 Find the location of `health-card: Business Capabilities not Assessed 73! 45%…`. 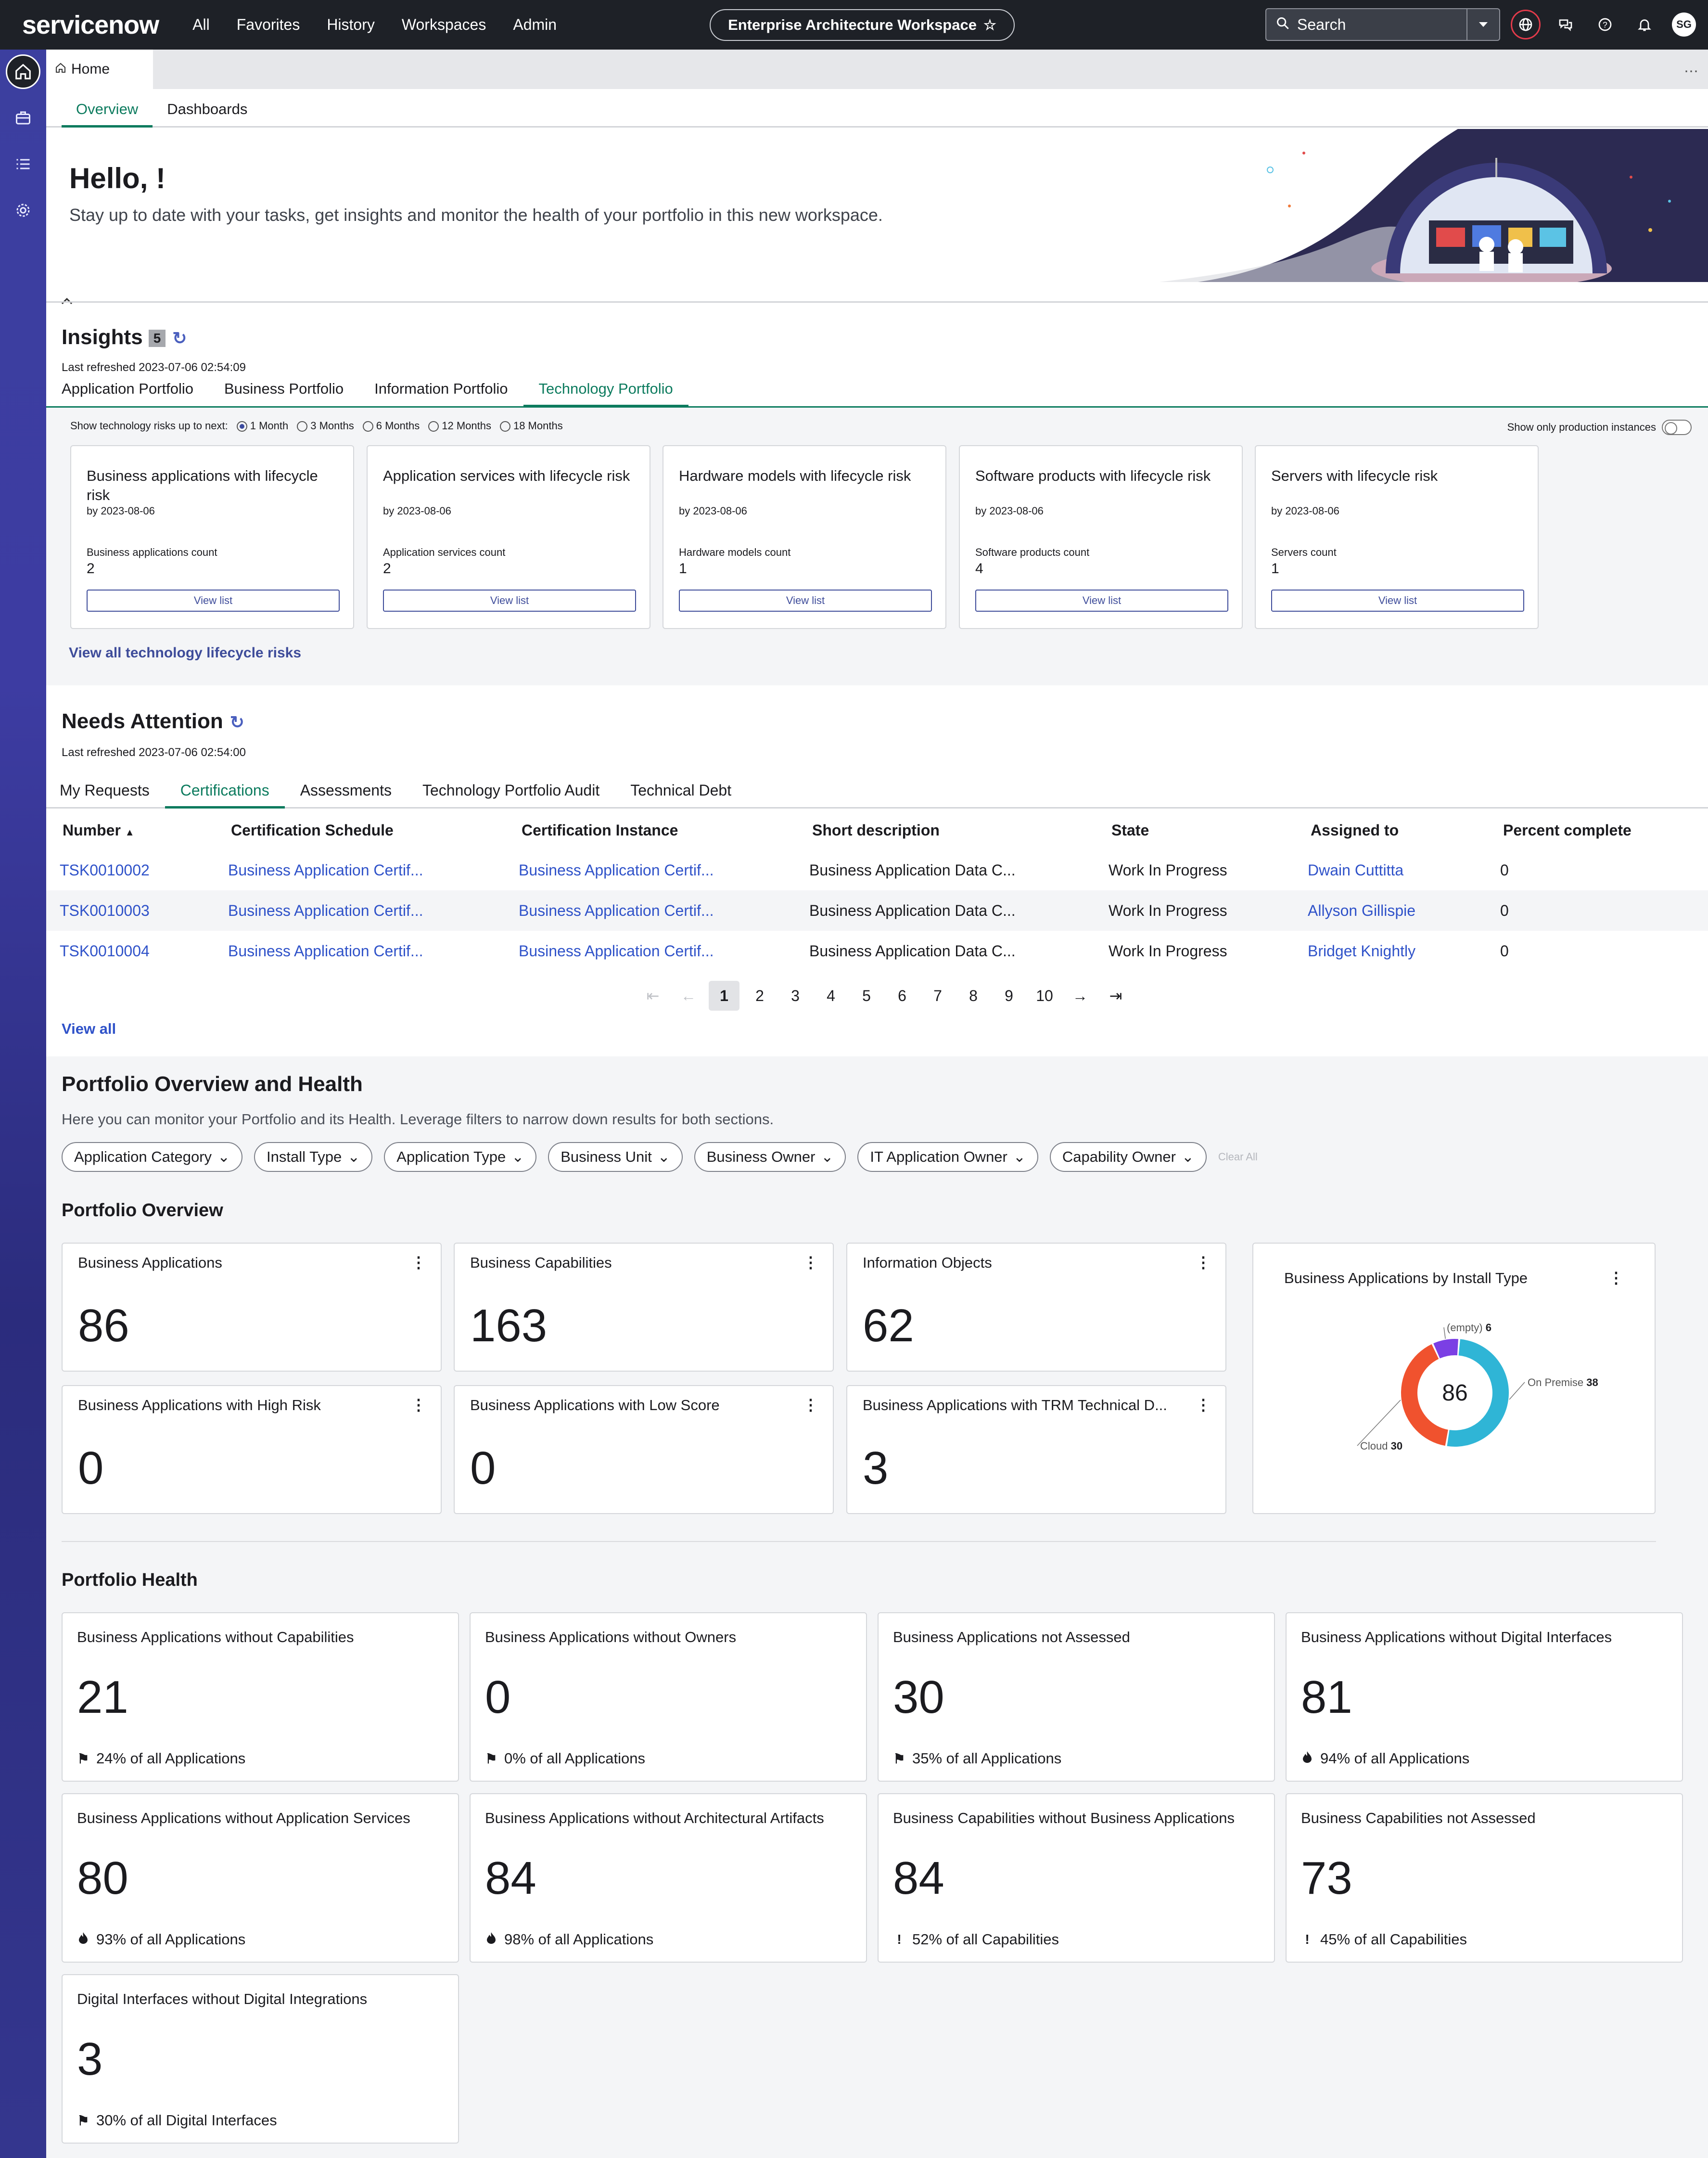

health-card: Business Capabilities not Assessed 73! 45%… is located at coordinates (1484, 1878).